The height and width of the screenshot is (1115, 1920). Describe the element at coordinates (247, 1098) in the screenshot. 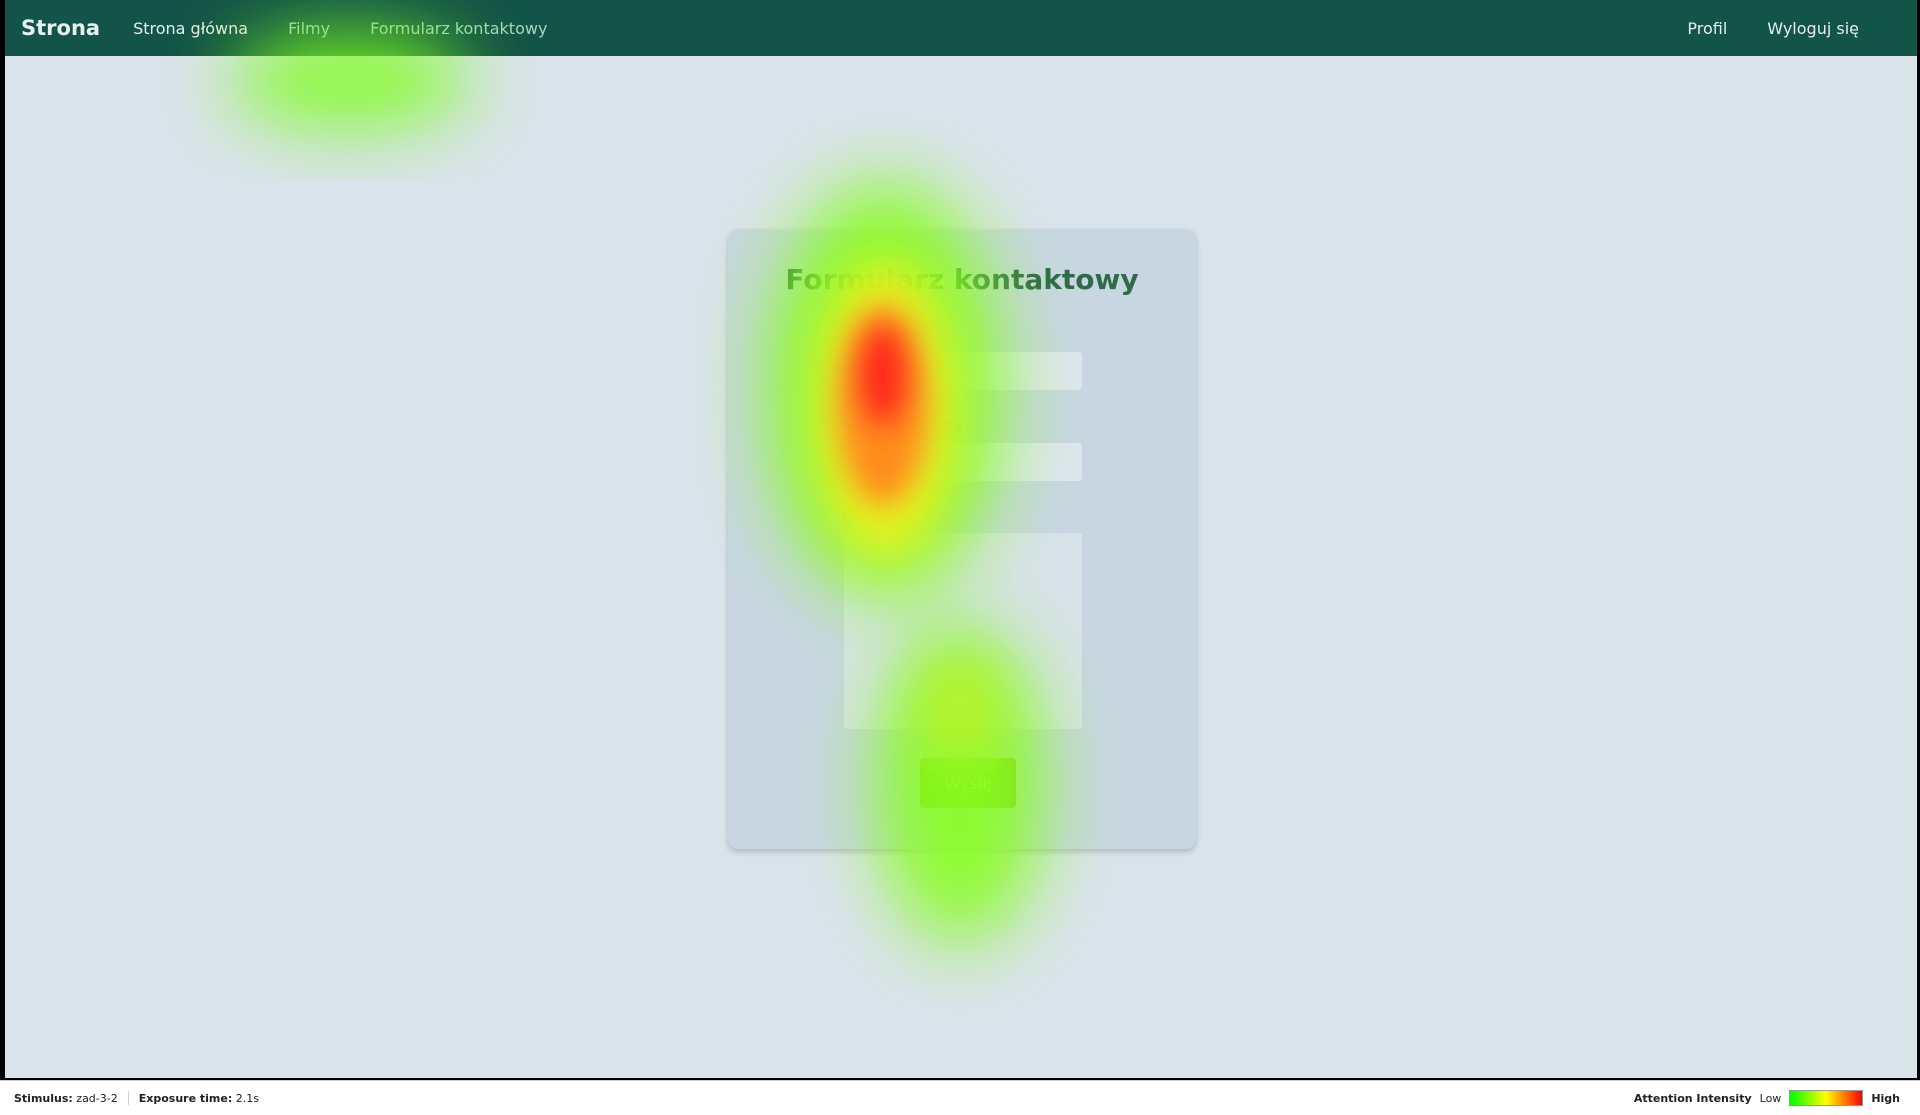

I see `exposure-value: 2.1s` at that location.